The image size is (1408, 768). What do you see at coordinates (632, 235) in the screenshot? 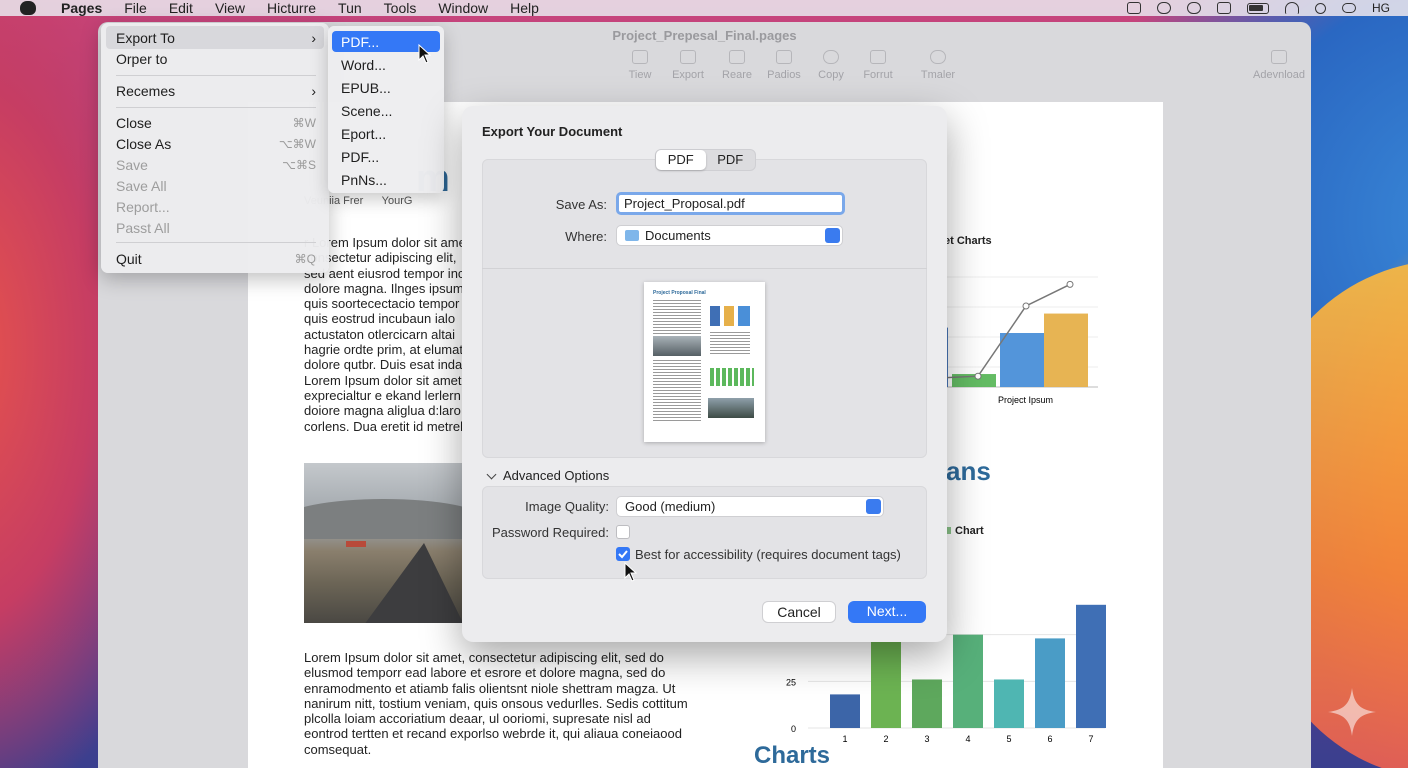
I see `folder-icon` at bounding box center [632, 235].